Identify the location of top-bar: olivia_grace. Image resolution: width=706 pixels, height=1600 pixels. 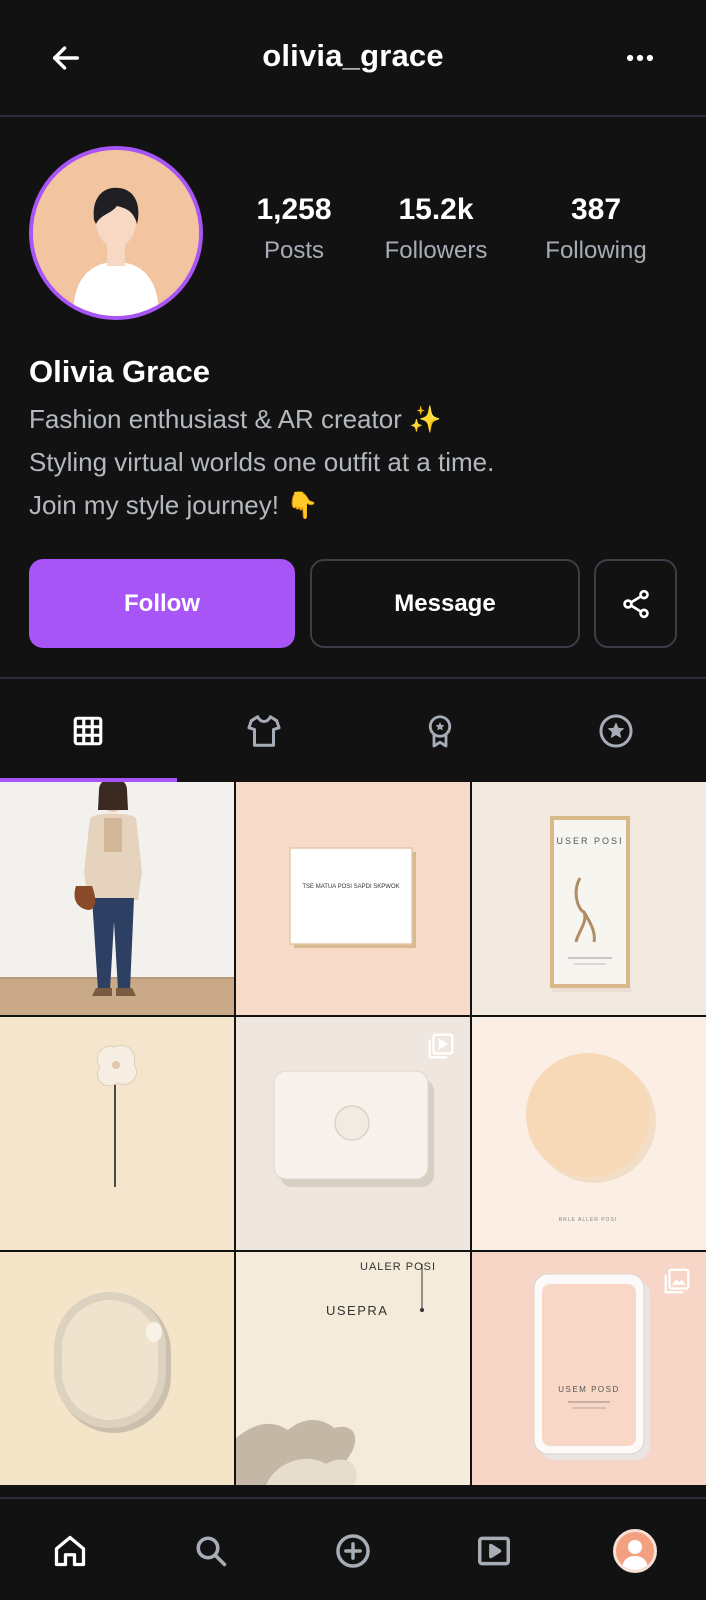
(353, 58).